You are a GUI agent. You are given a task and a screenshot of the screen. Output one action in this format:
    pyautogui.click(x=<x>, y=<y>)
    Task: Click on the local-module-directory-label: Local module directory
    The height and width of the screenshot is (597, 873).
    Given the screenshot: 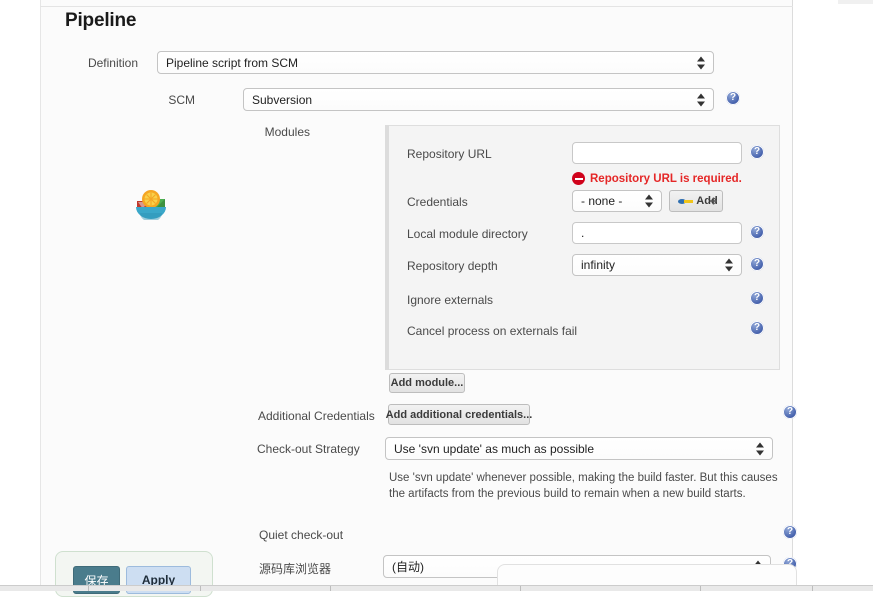 What is the action you would take?
    pyautogui.click(x=467, y=234)
    